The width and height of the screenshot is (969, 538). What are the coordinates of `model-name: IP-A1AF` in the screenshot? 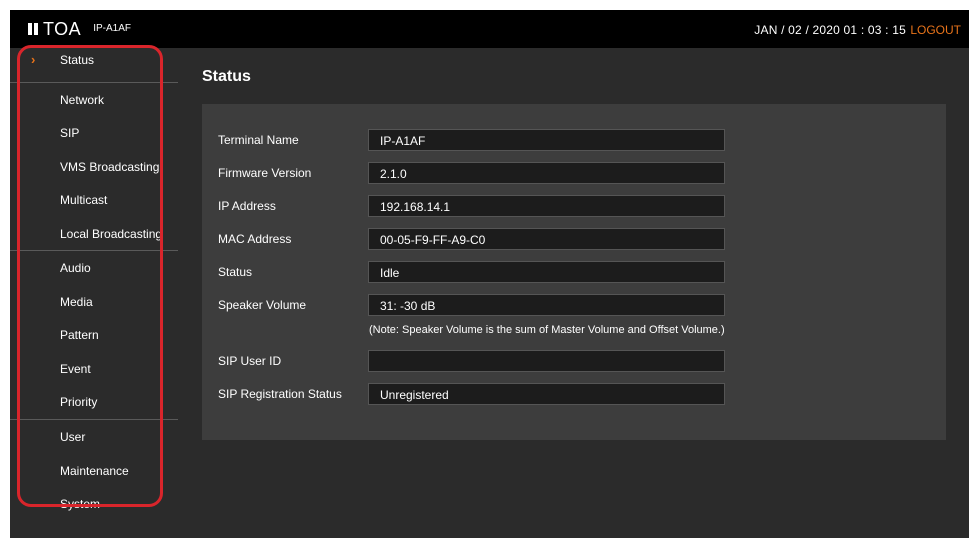 It's located at (112, 28).